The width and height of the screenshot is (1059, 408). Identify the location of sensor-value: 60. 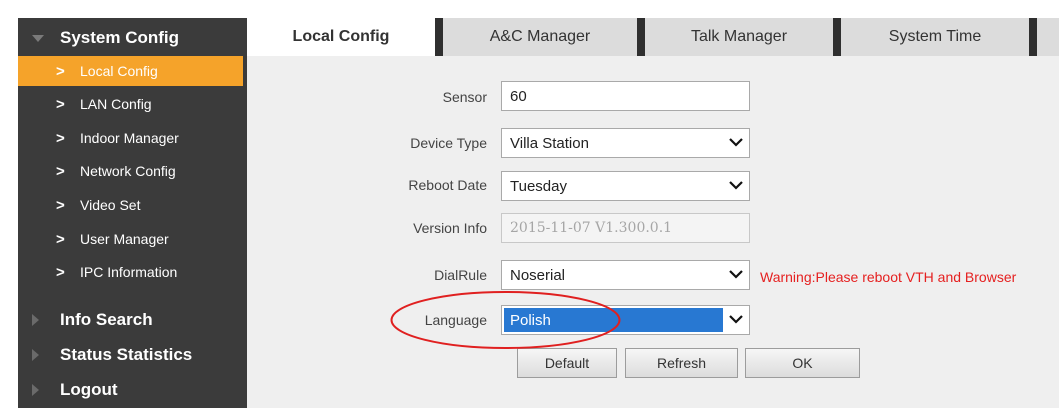
(518, 96).